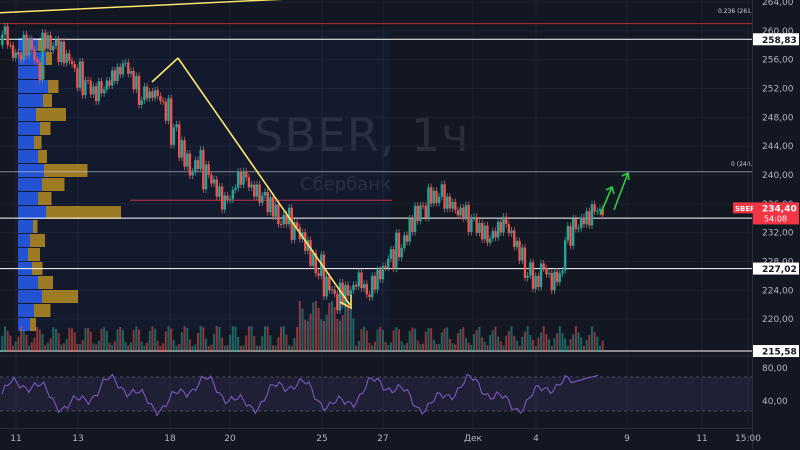  What do you see at coordinates (779, 209) in the screenshot?
I see `current-price-label: 234,40` at bounding box center [779, 209].